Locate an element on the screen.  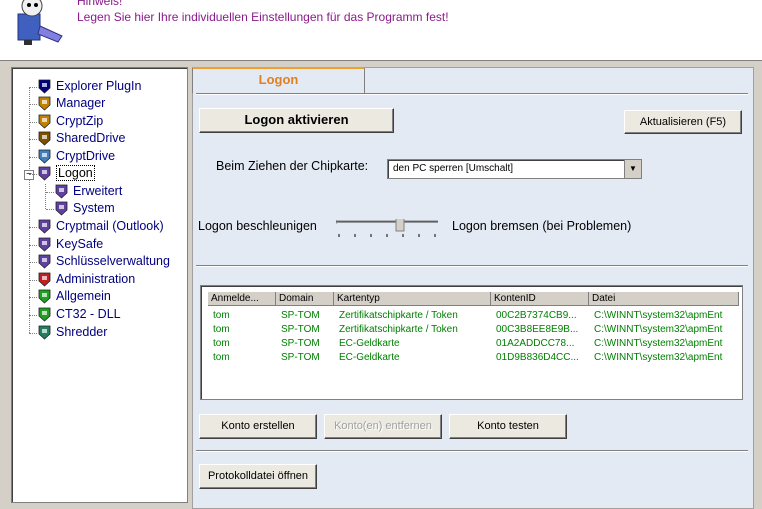
tree-item-label: SharedDrive is located at coordinates (91, 138).